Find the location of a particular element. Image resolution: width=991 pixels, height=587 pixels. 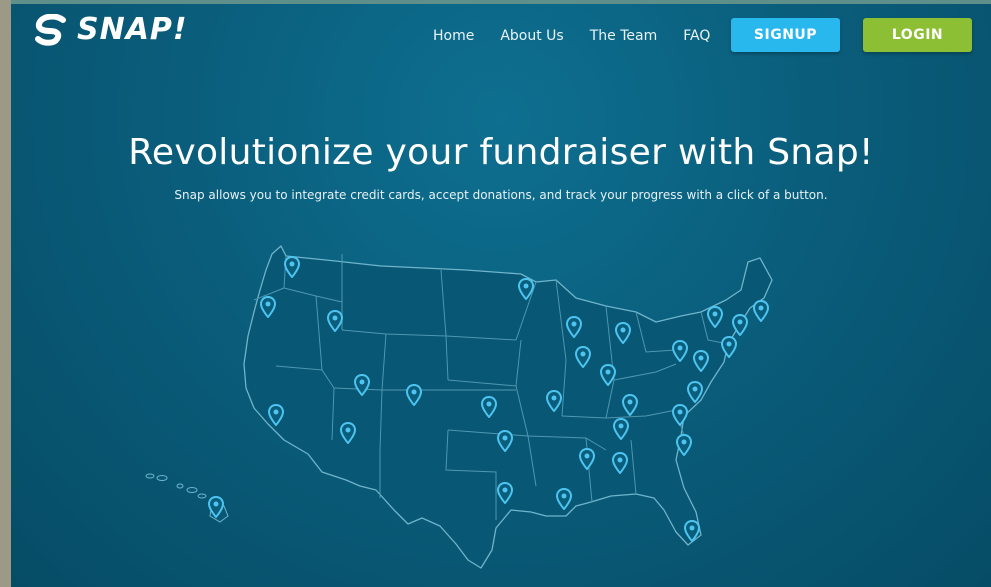

brand-name: SNAP! is located at coordinates (132, 29).